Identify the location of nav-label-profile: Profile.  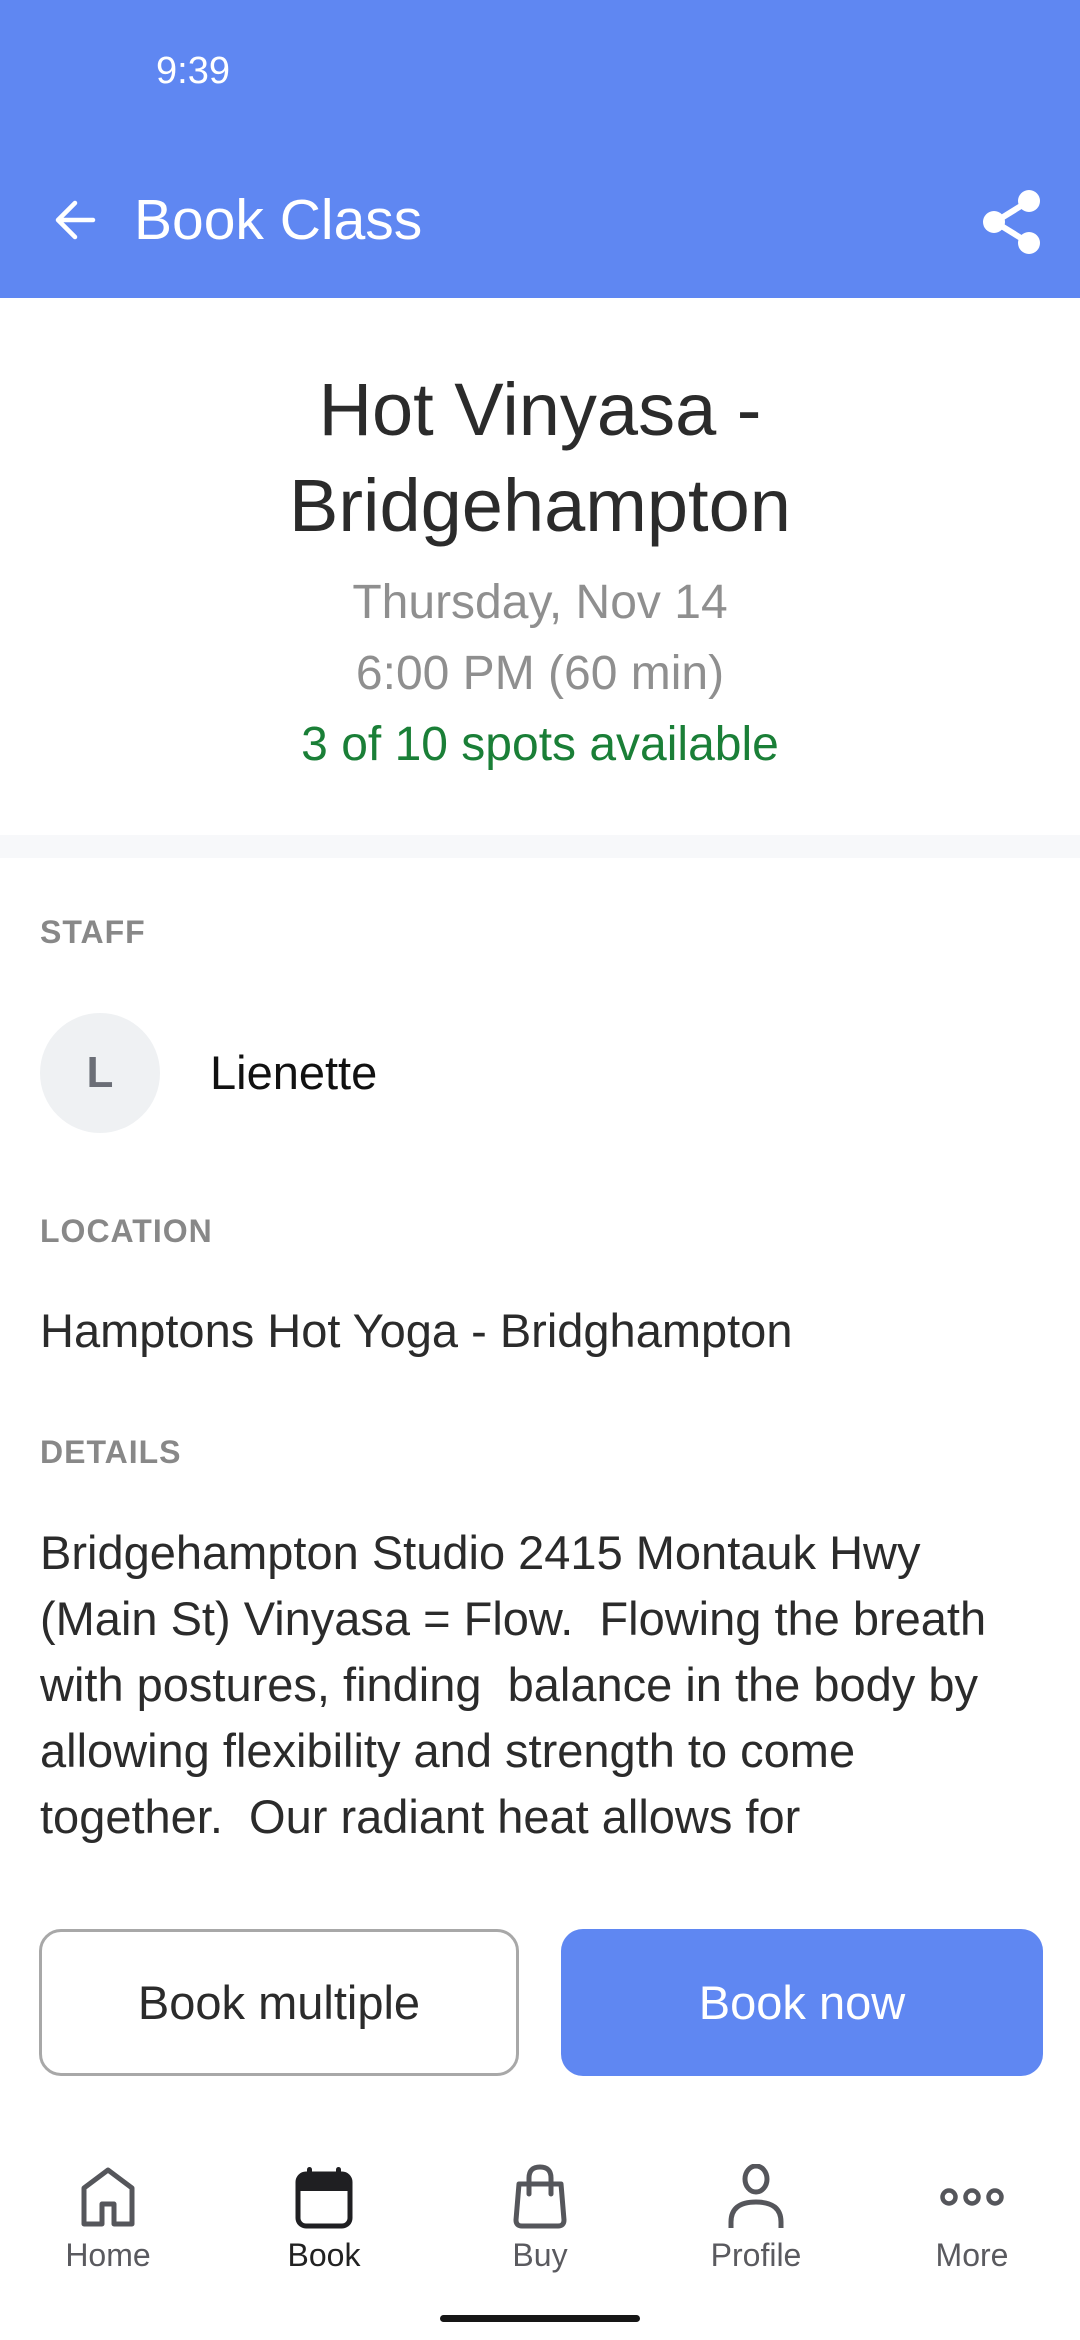
(756, 2255).